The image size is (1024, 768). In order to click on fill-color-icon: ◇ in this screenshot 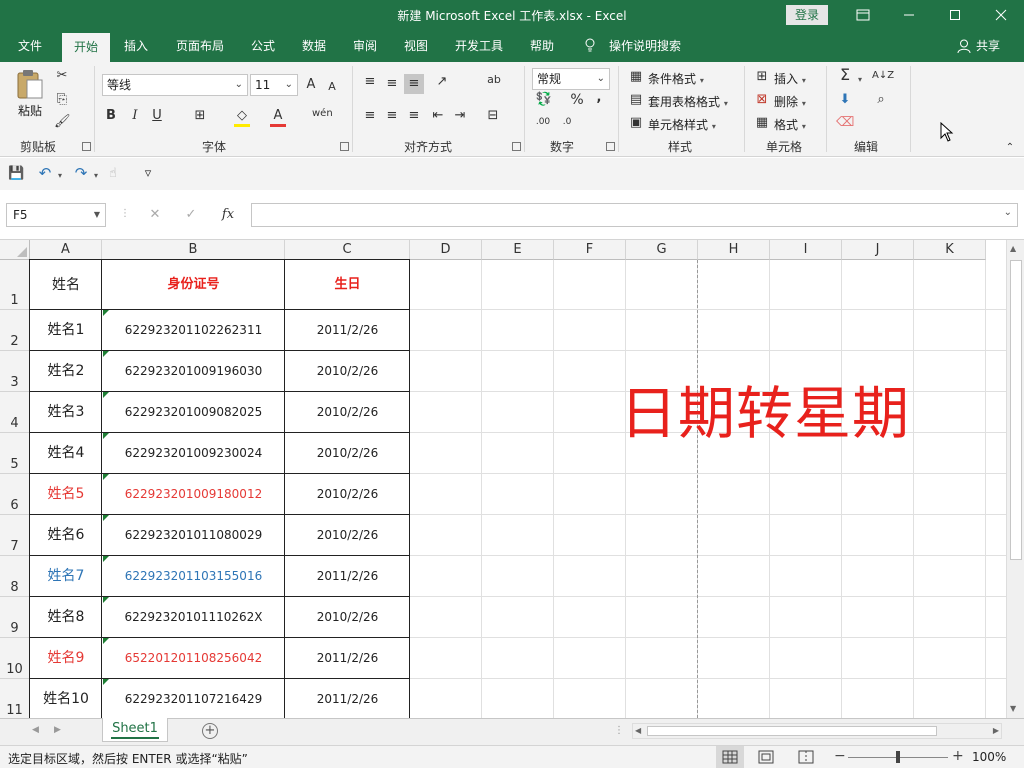, I will do `click(242, 117)`.